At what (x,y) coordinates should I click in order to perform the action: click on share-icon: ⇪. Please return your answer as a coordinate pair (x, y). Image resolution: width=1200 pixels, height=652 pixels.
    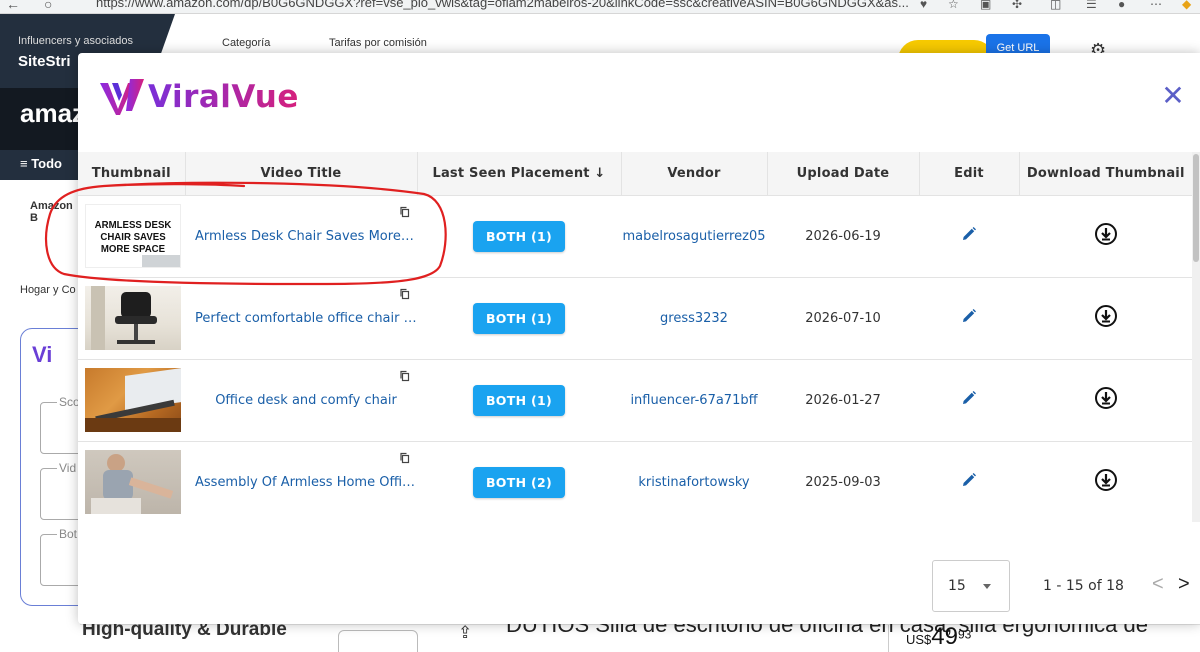
    Looking at the image, I should click on (465, 633).